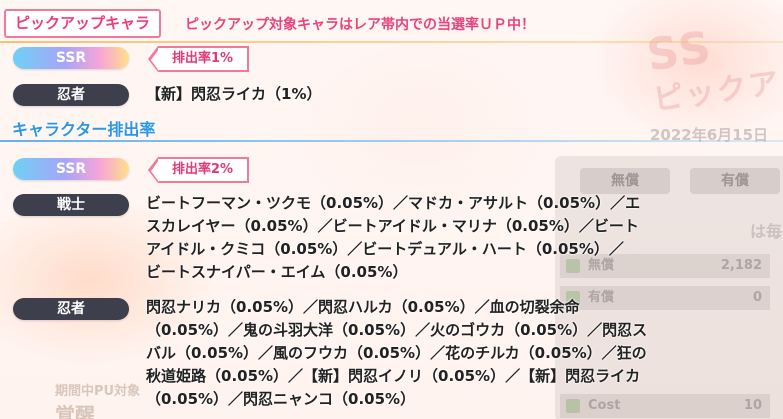 The height and width of the screenshot is (419, 783). I want to click on group-class-pill-warrior: 戦士, so click(71, 205).